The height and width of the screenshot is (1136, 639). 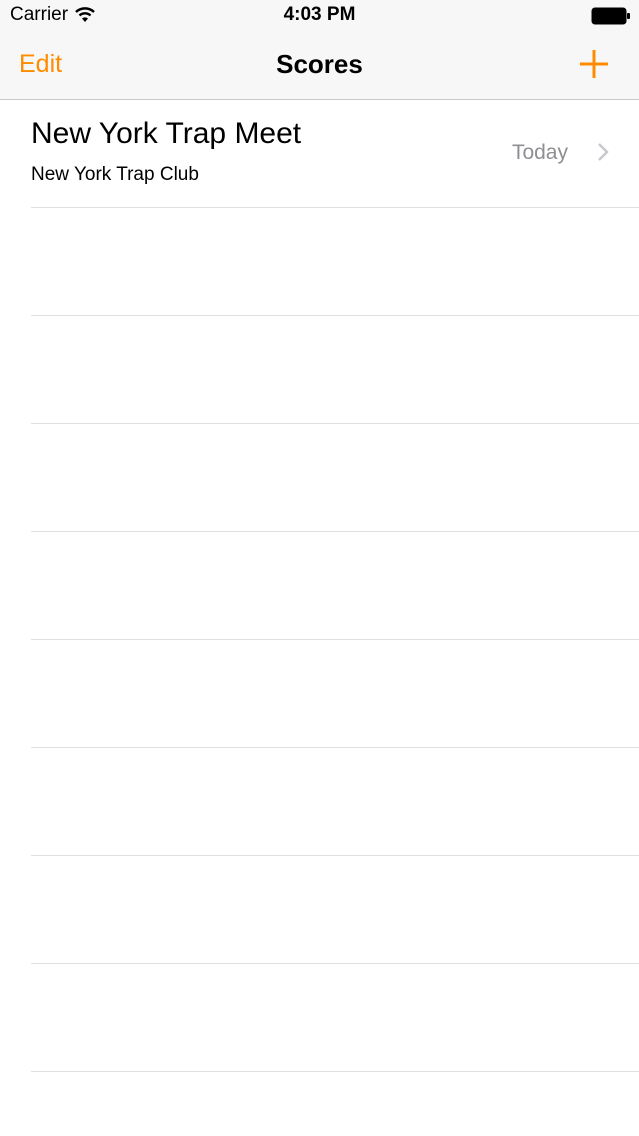 What do you see at coordinates (40, 64) in the screenshot?
I see `edit-button: Edit` at bounding box center [40, 64].